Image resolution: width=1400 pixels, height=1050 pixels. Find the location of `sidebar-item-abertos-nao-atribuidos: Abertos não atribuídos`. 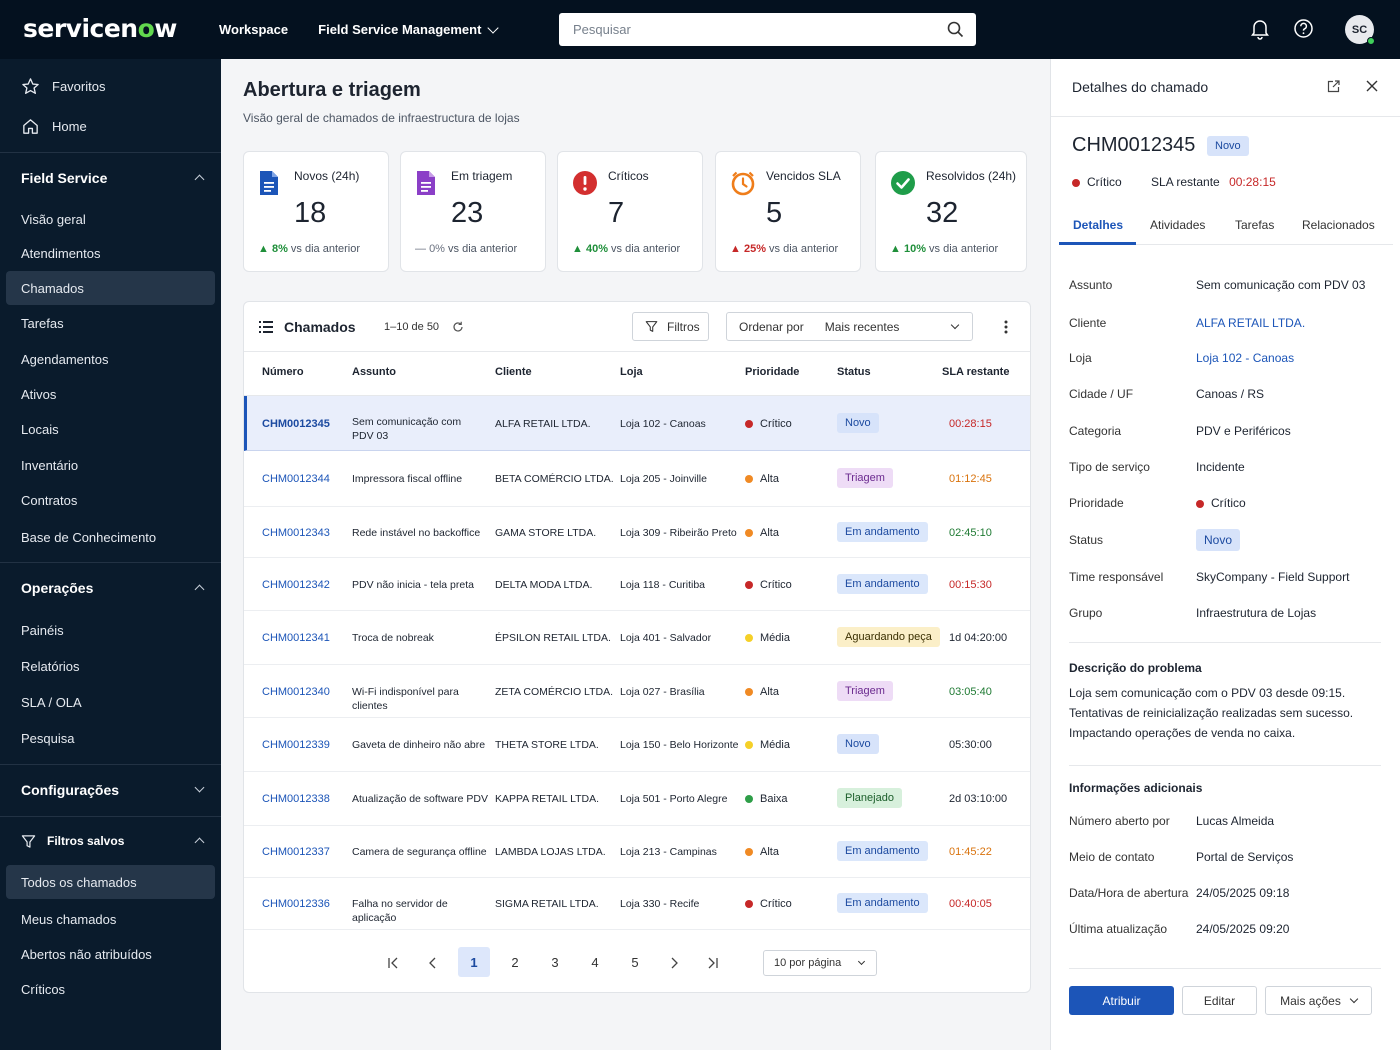

sidebar-item-abertos-nao-atribuidos: Abertos não atribuídos is located at coordinates (110, 954).